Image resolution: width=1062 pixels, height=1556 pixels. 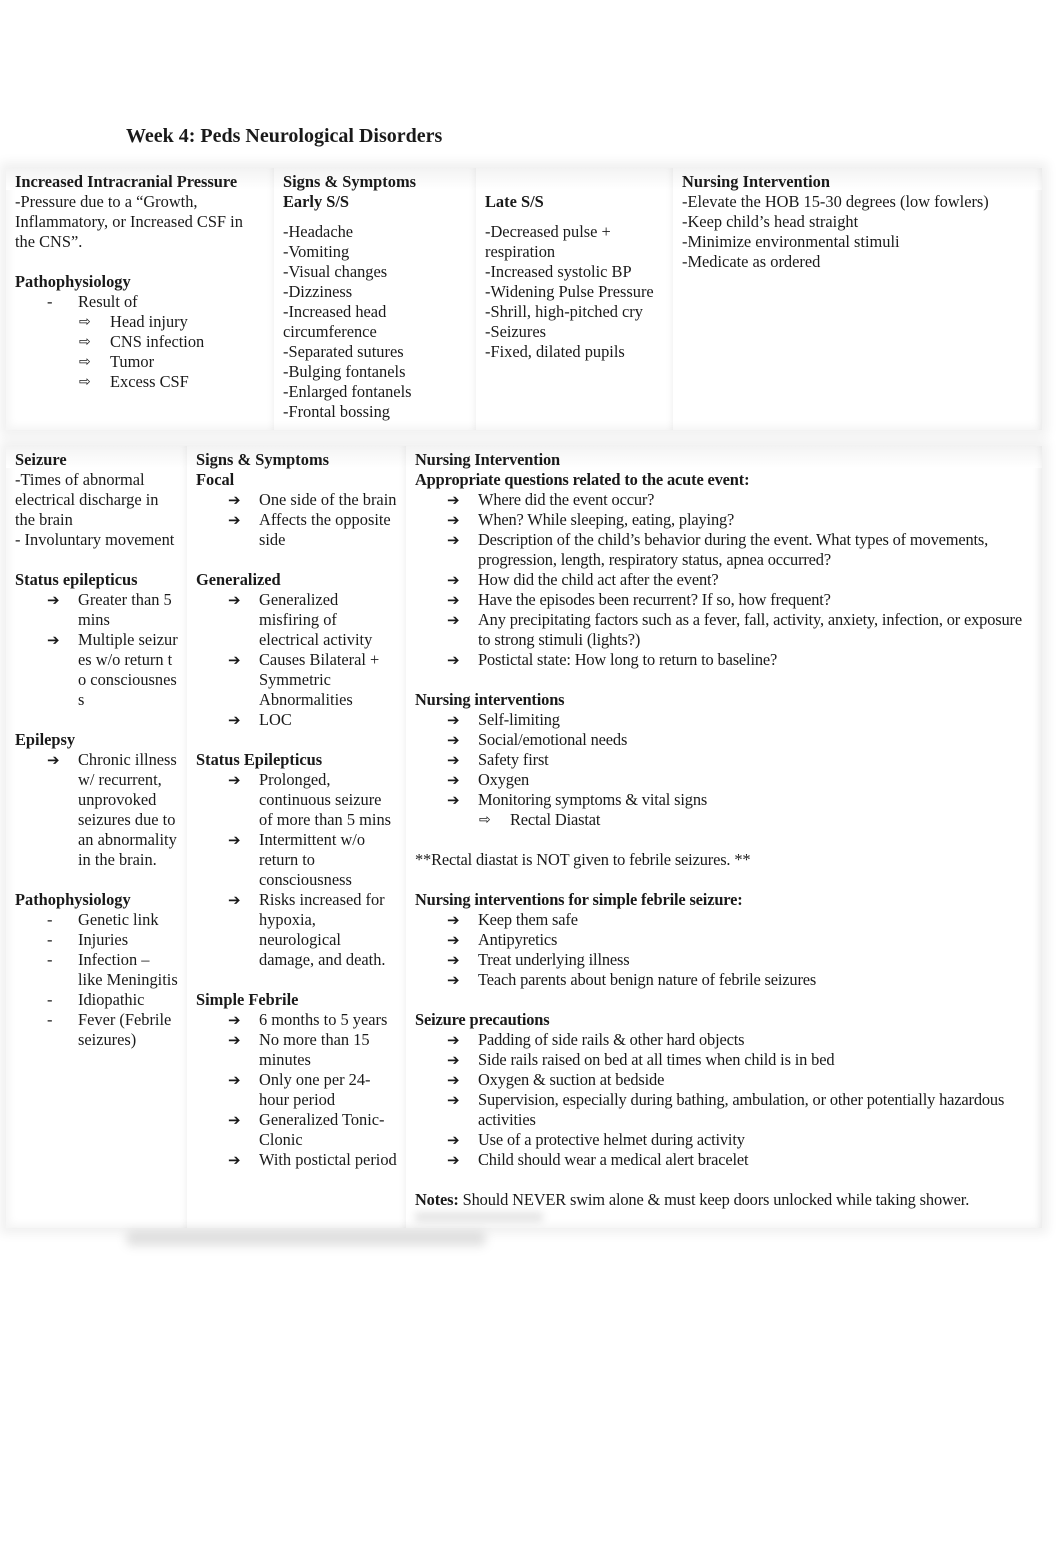 I want to click on list-item: ➔ Oxygen, so click(x=488, y=779).